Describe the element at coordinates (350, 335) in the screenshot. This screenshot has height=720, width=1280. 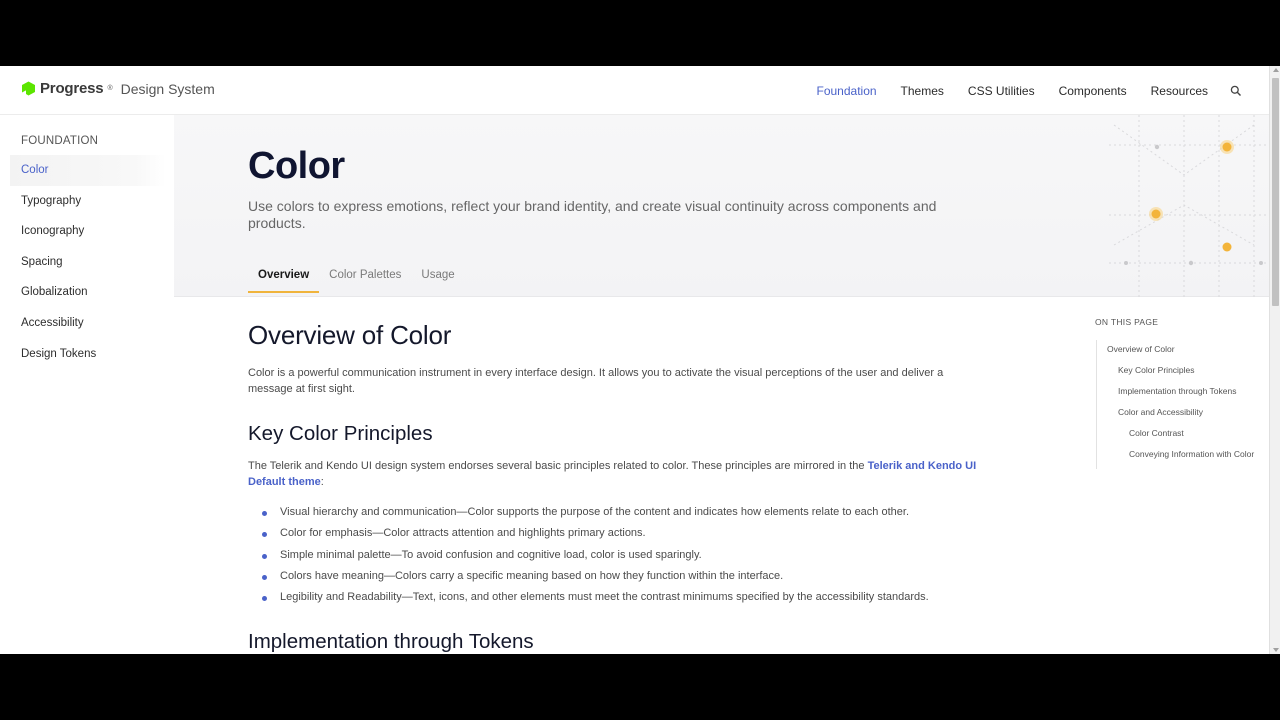
I see `overview-heading: Overview of Color` at that location.